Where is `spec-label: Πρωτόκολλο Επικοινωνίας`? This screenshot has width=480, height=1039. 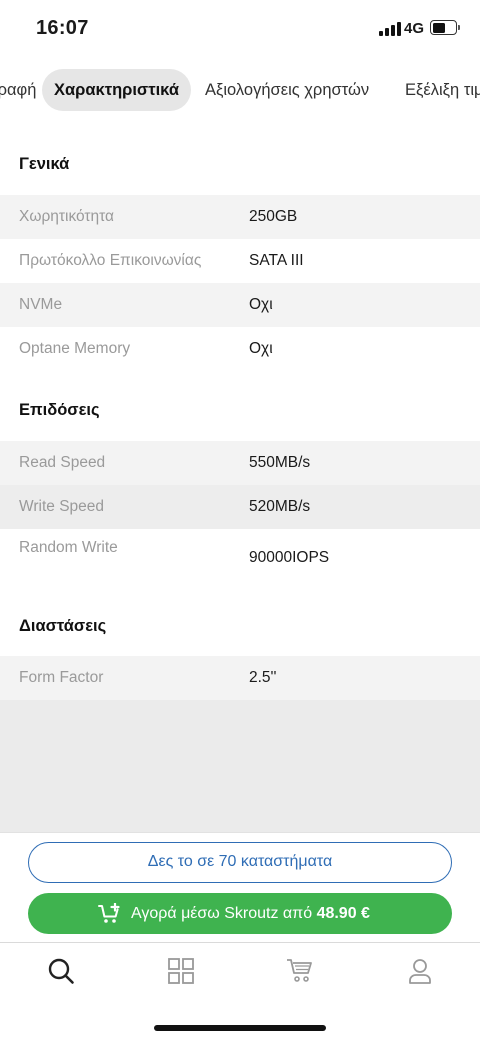
spec-label: Πρωτόκολλο Επικοινωνίας is located at coordinates (110, 260).